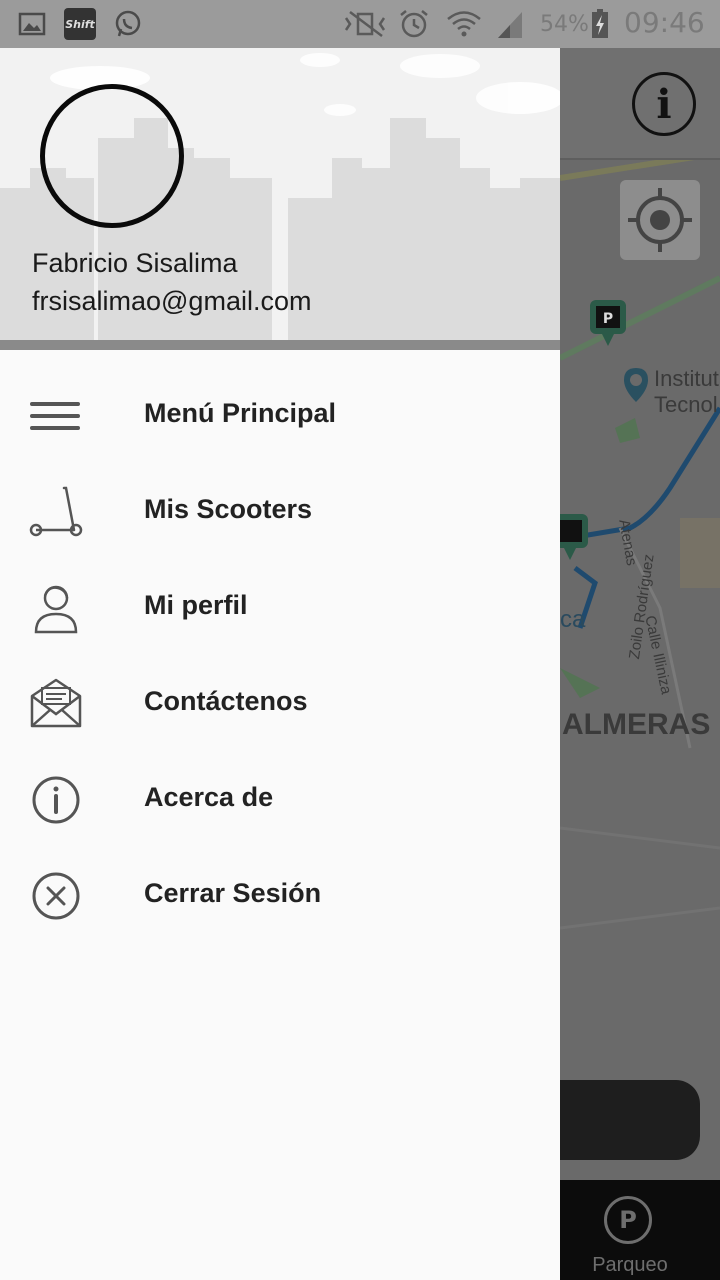 The image size is (720, 1280). Describe the element at coordinates (56, 896) in the screenshot. I see `close-circle-icon` at that location.